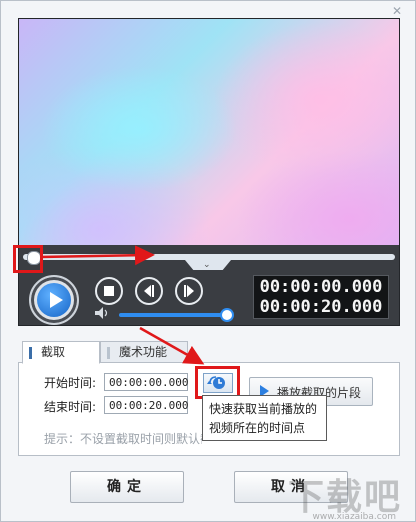  What do you see at coordinates (70, 383) in the screenshot?
I see `start-time-label: 开始时间:` at bounding box center [70, 383].